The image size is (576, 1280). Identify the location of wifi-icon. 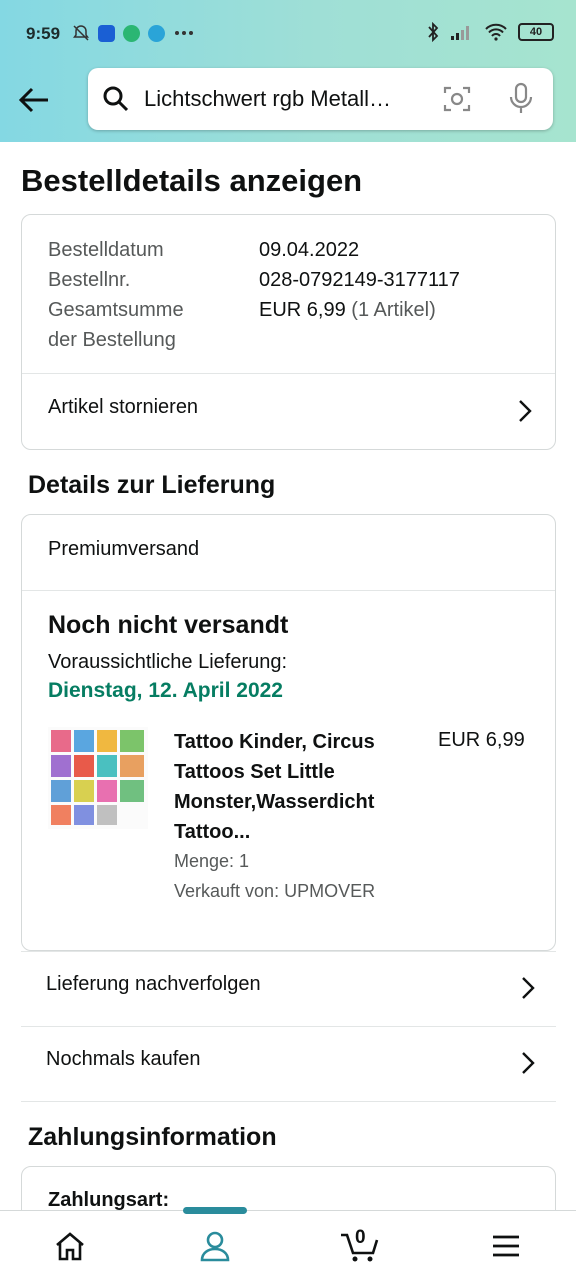
(496, 32).